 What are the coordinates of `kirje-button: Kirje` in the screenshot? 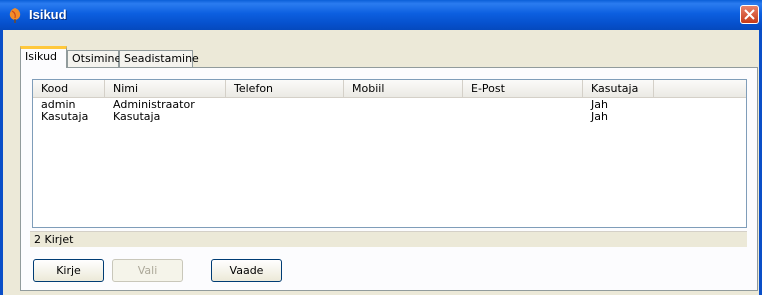 It's located at (68, 270).